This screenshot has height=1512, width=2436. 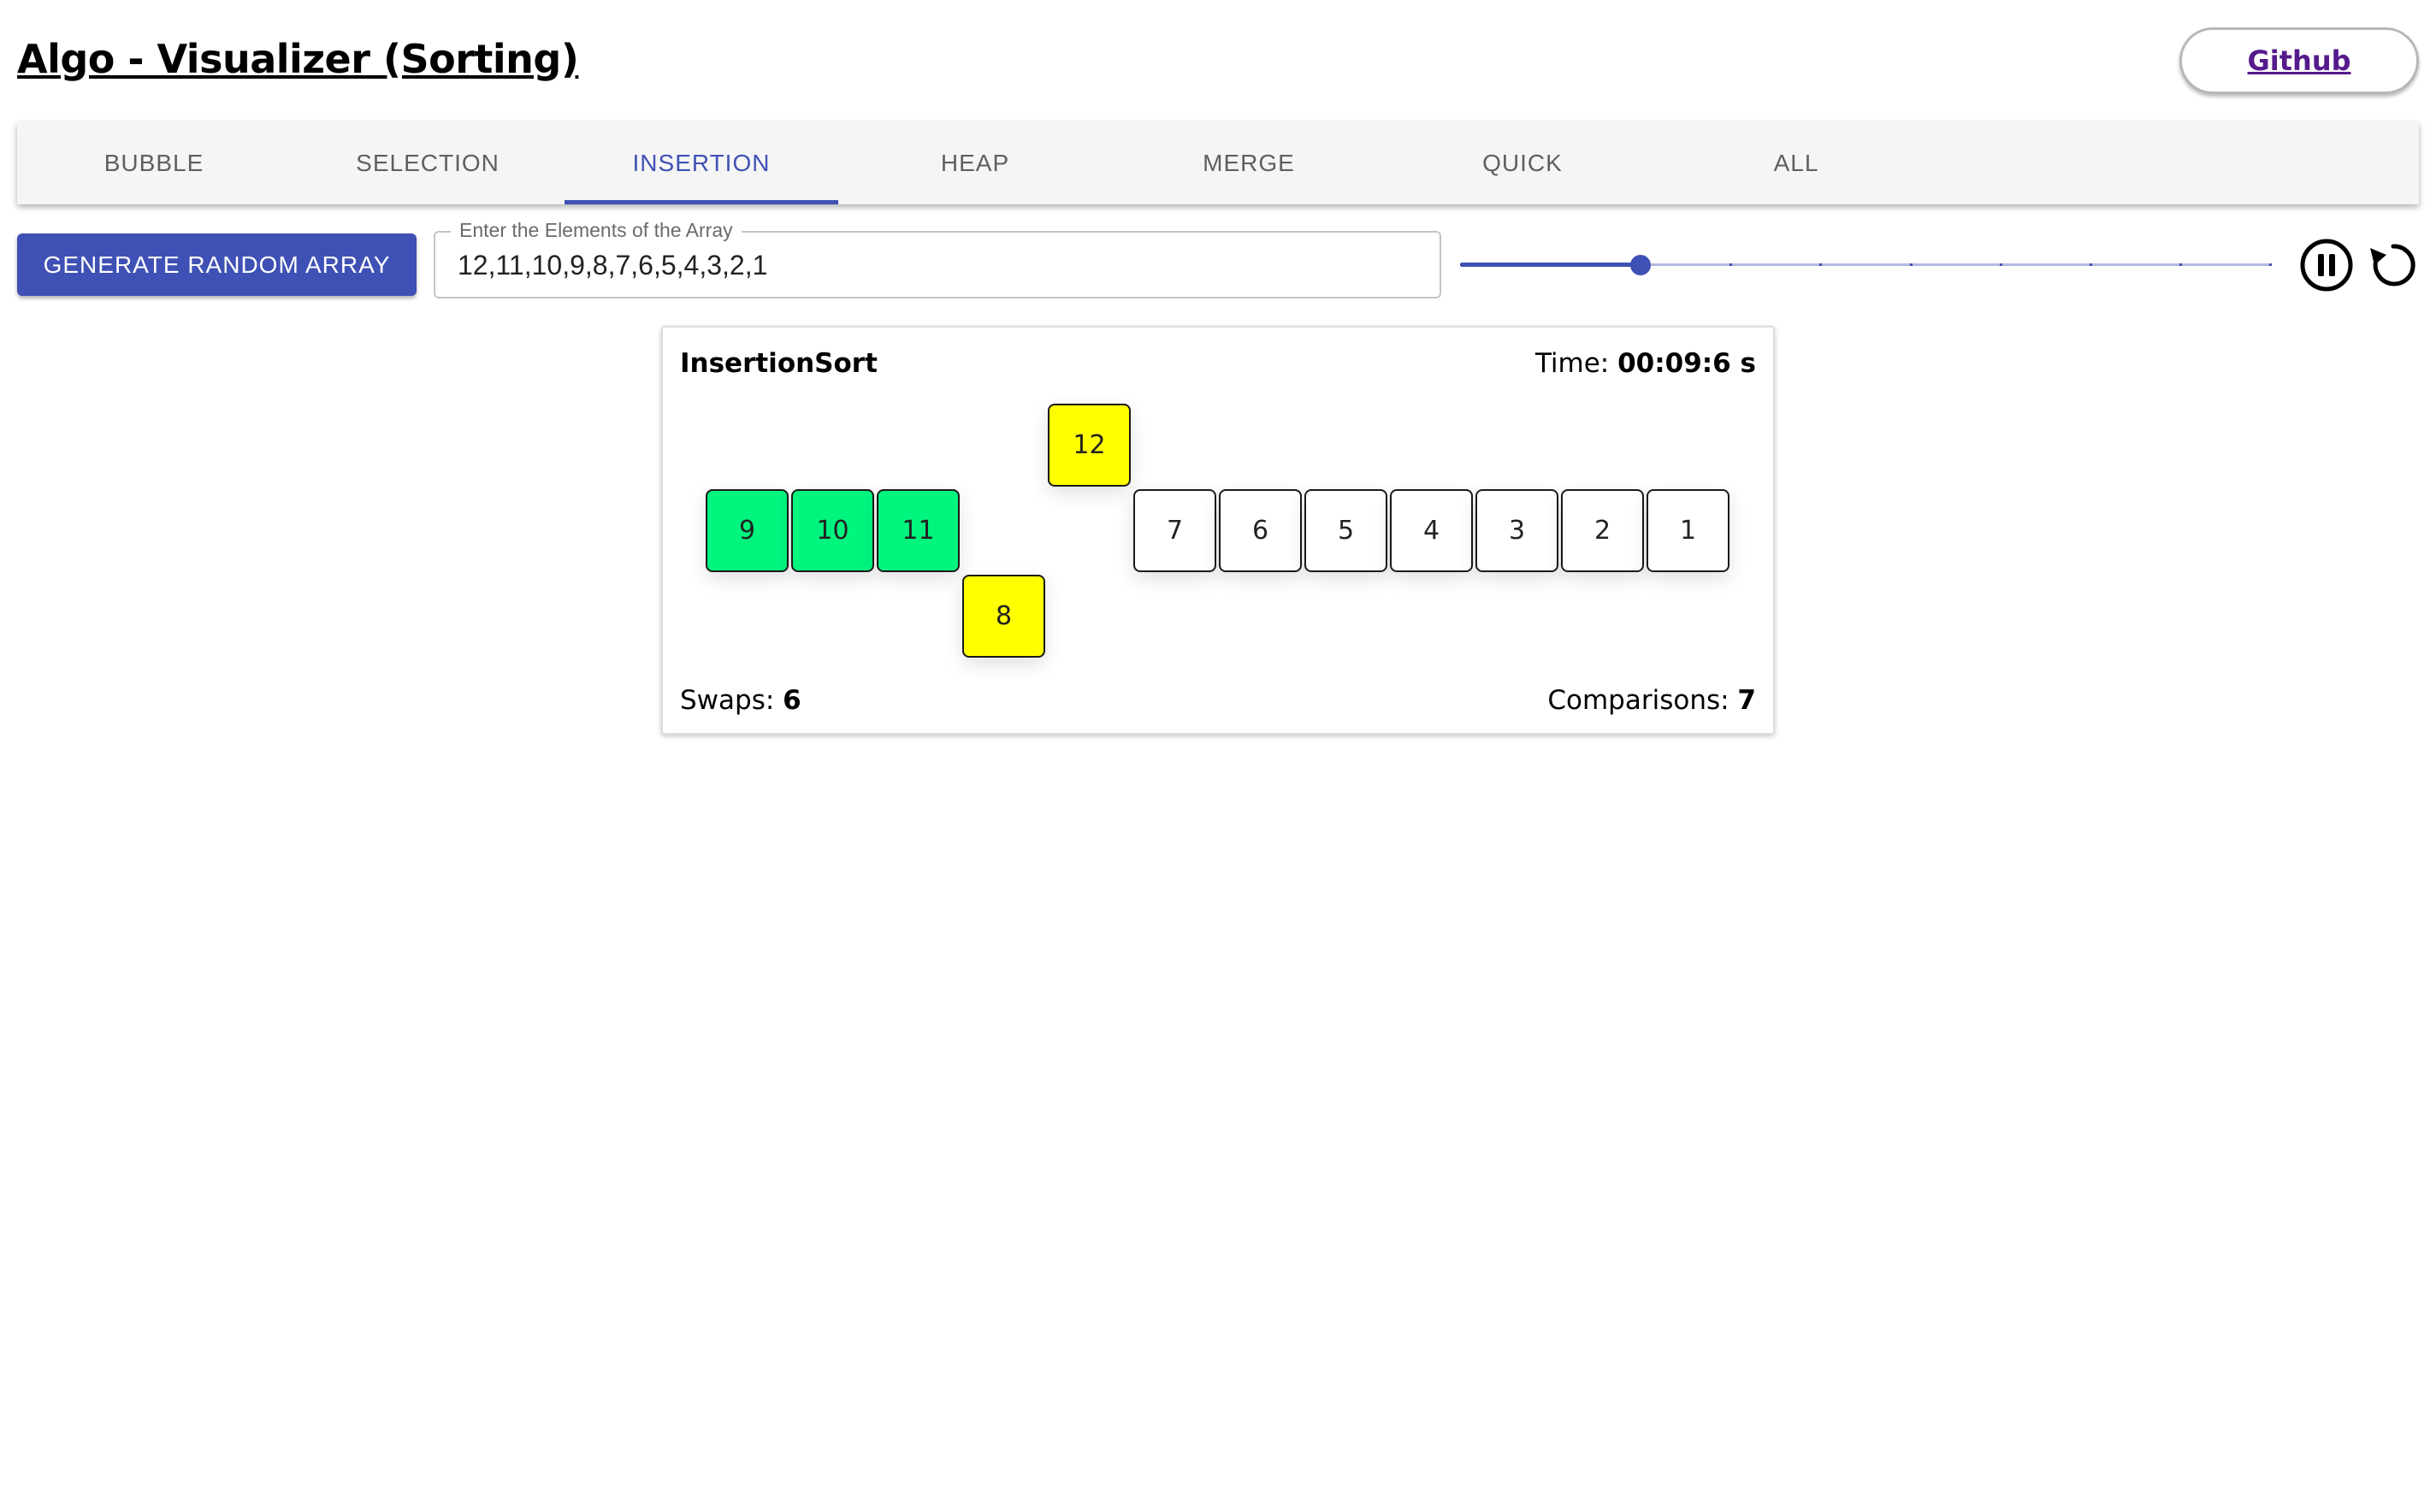 I want to click on active-tab-indicator, so click(x=701, y=202).